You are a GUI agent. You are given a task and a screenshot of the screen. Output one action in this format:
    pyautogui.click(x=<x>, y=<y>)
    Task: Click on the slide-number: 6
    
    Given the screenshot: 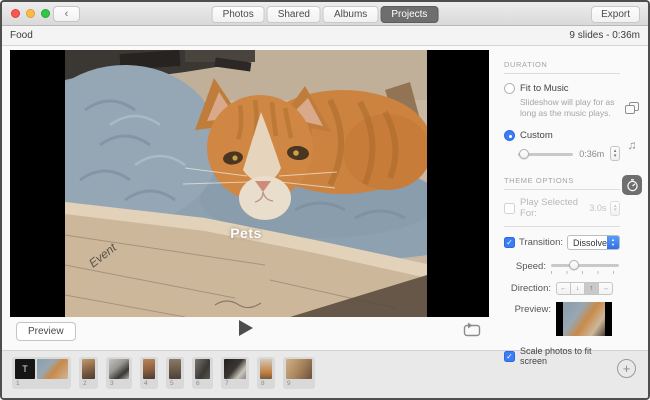 What is the action you would take?
    pyautogui.click(x=198, y=383)
    